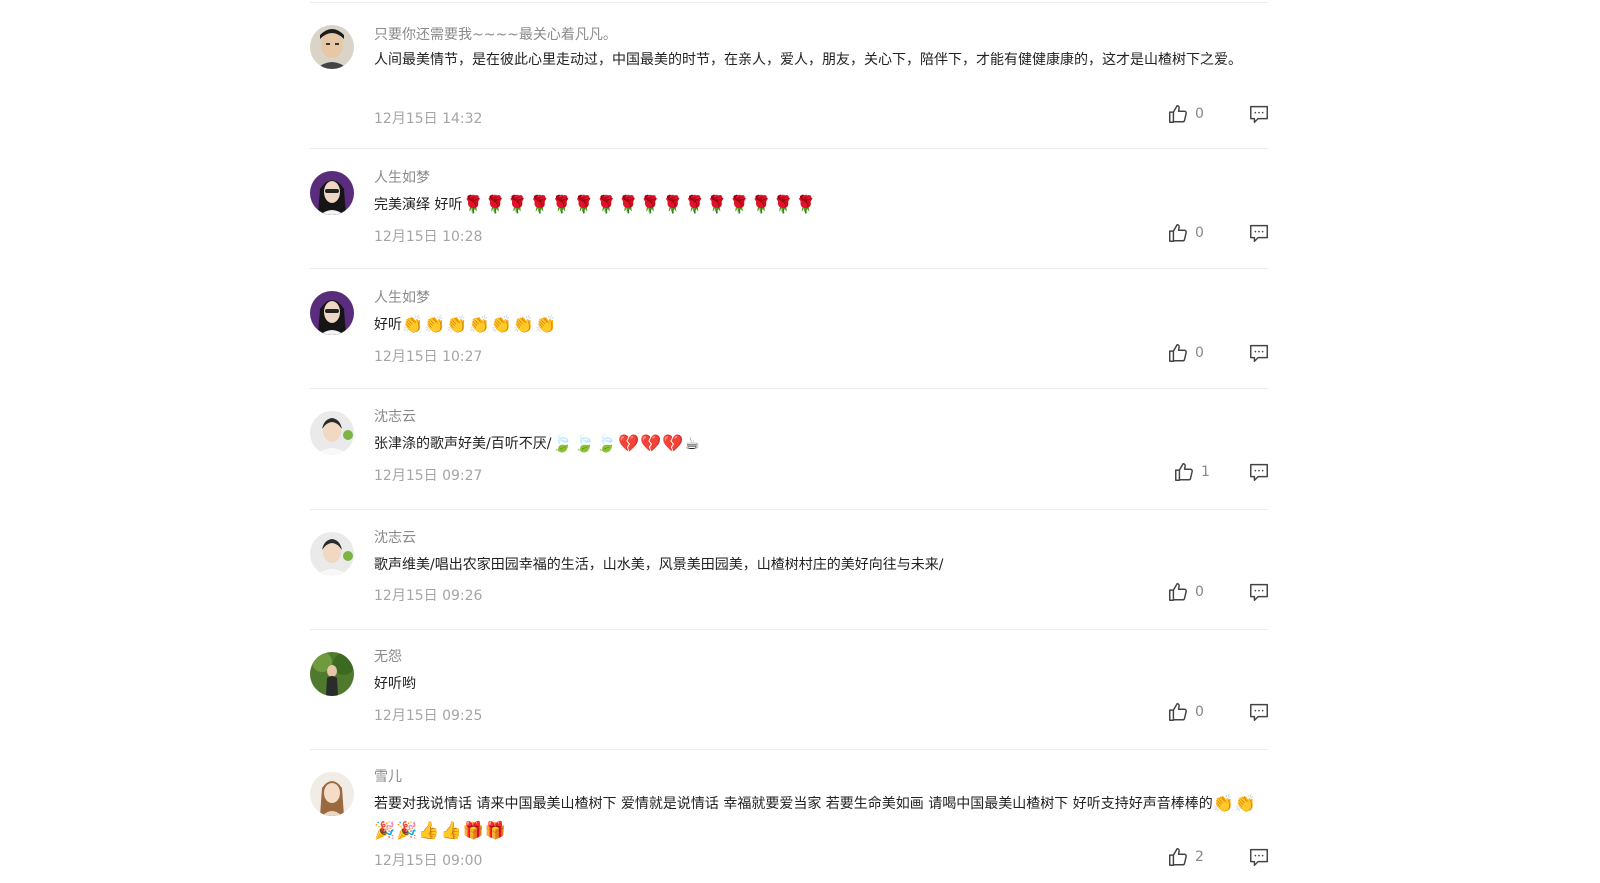  What do you see at coordinates (428, 476) in the screenshot?
I see `comment-time: 12月15日 09:27` at bounding box center [428, 476].